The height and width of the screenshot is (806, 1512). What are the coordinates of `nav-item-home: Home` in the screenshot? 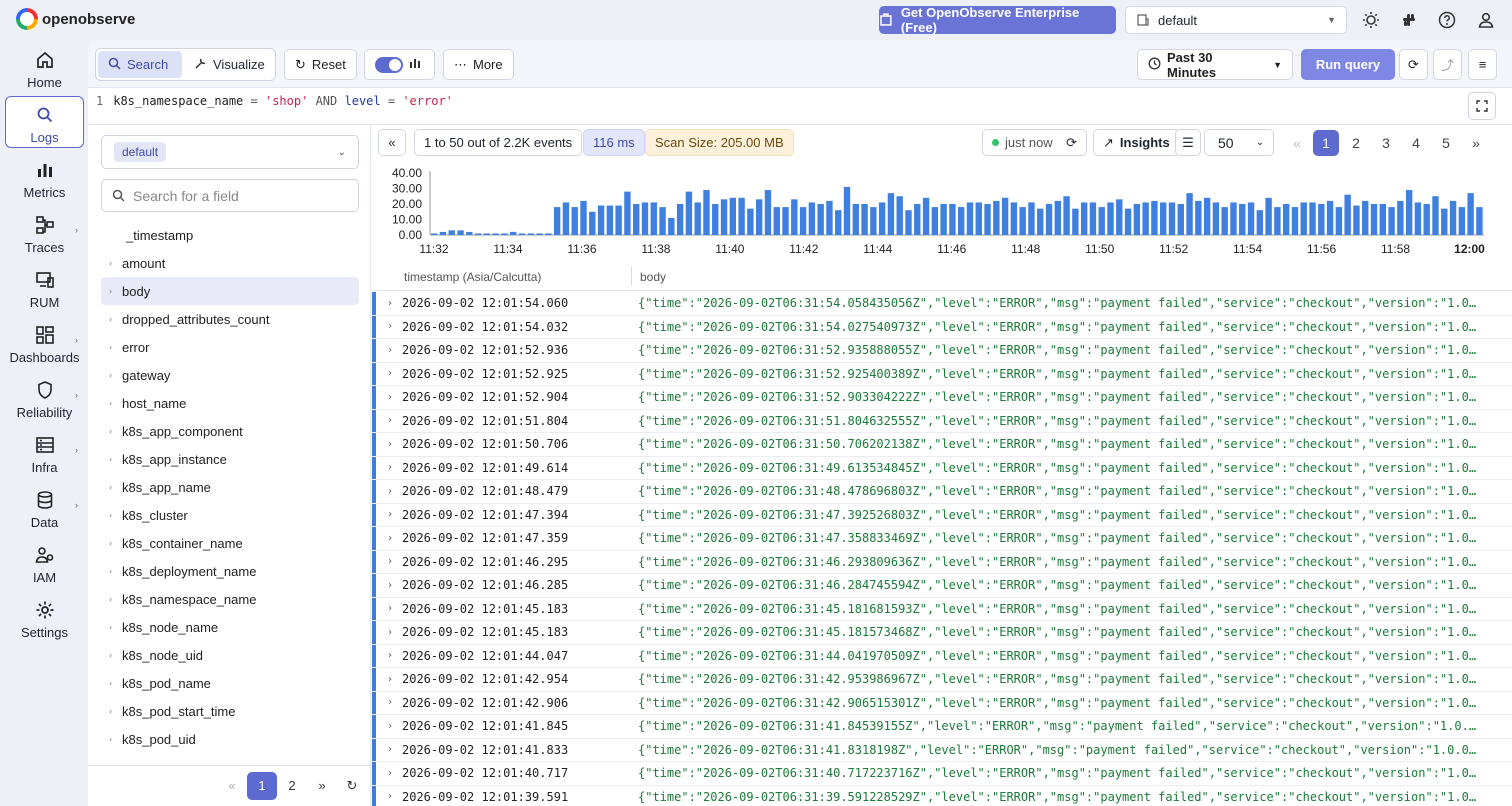 It's located at (44, 67).